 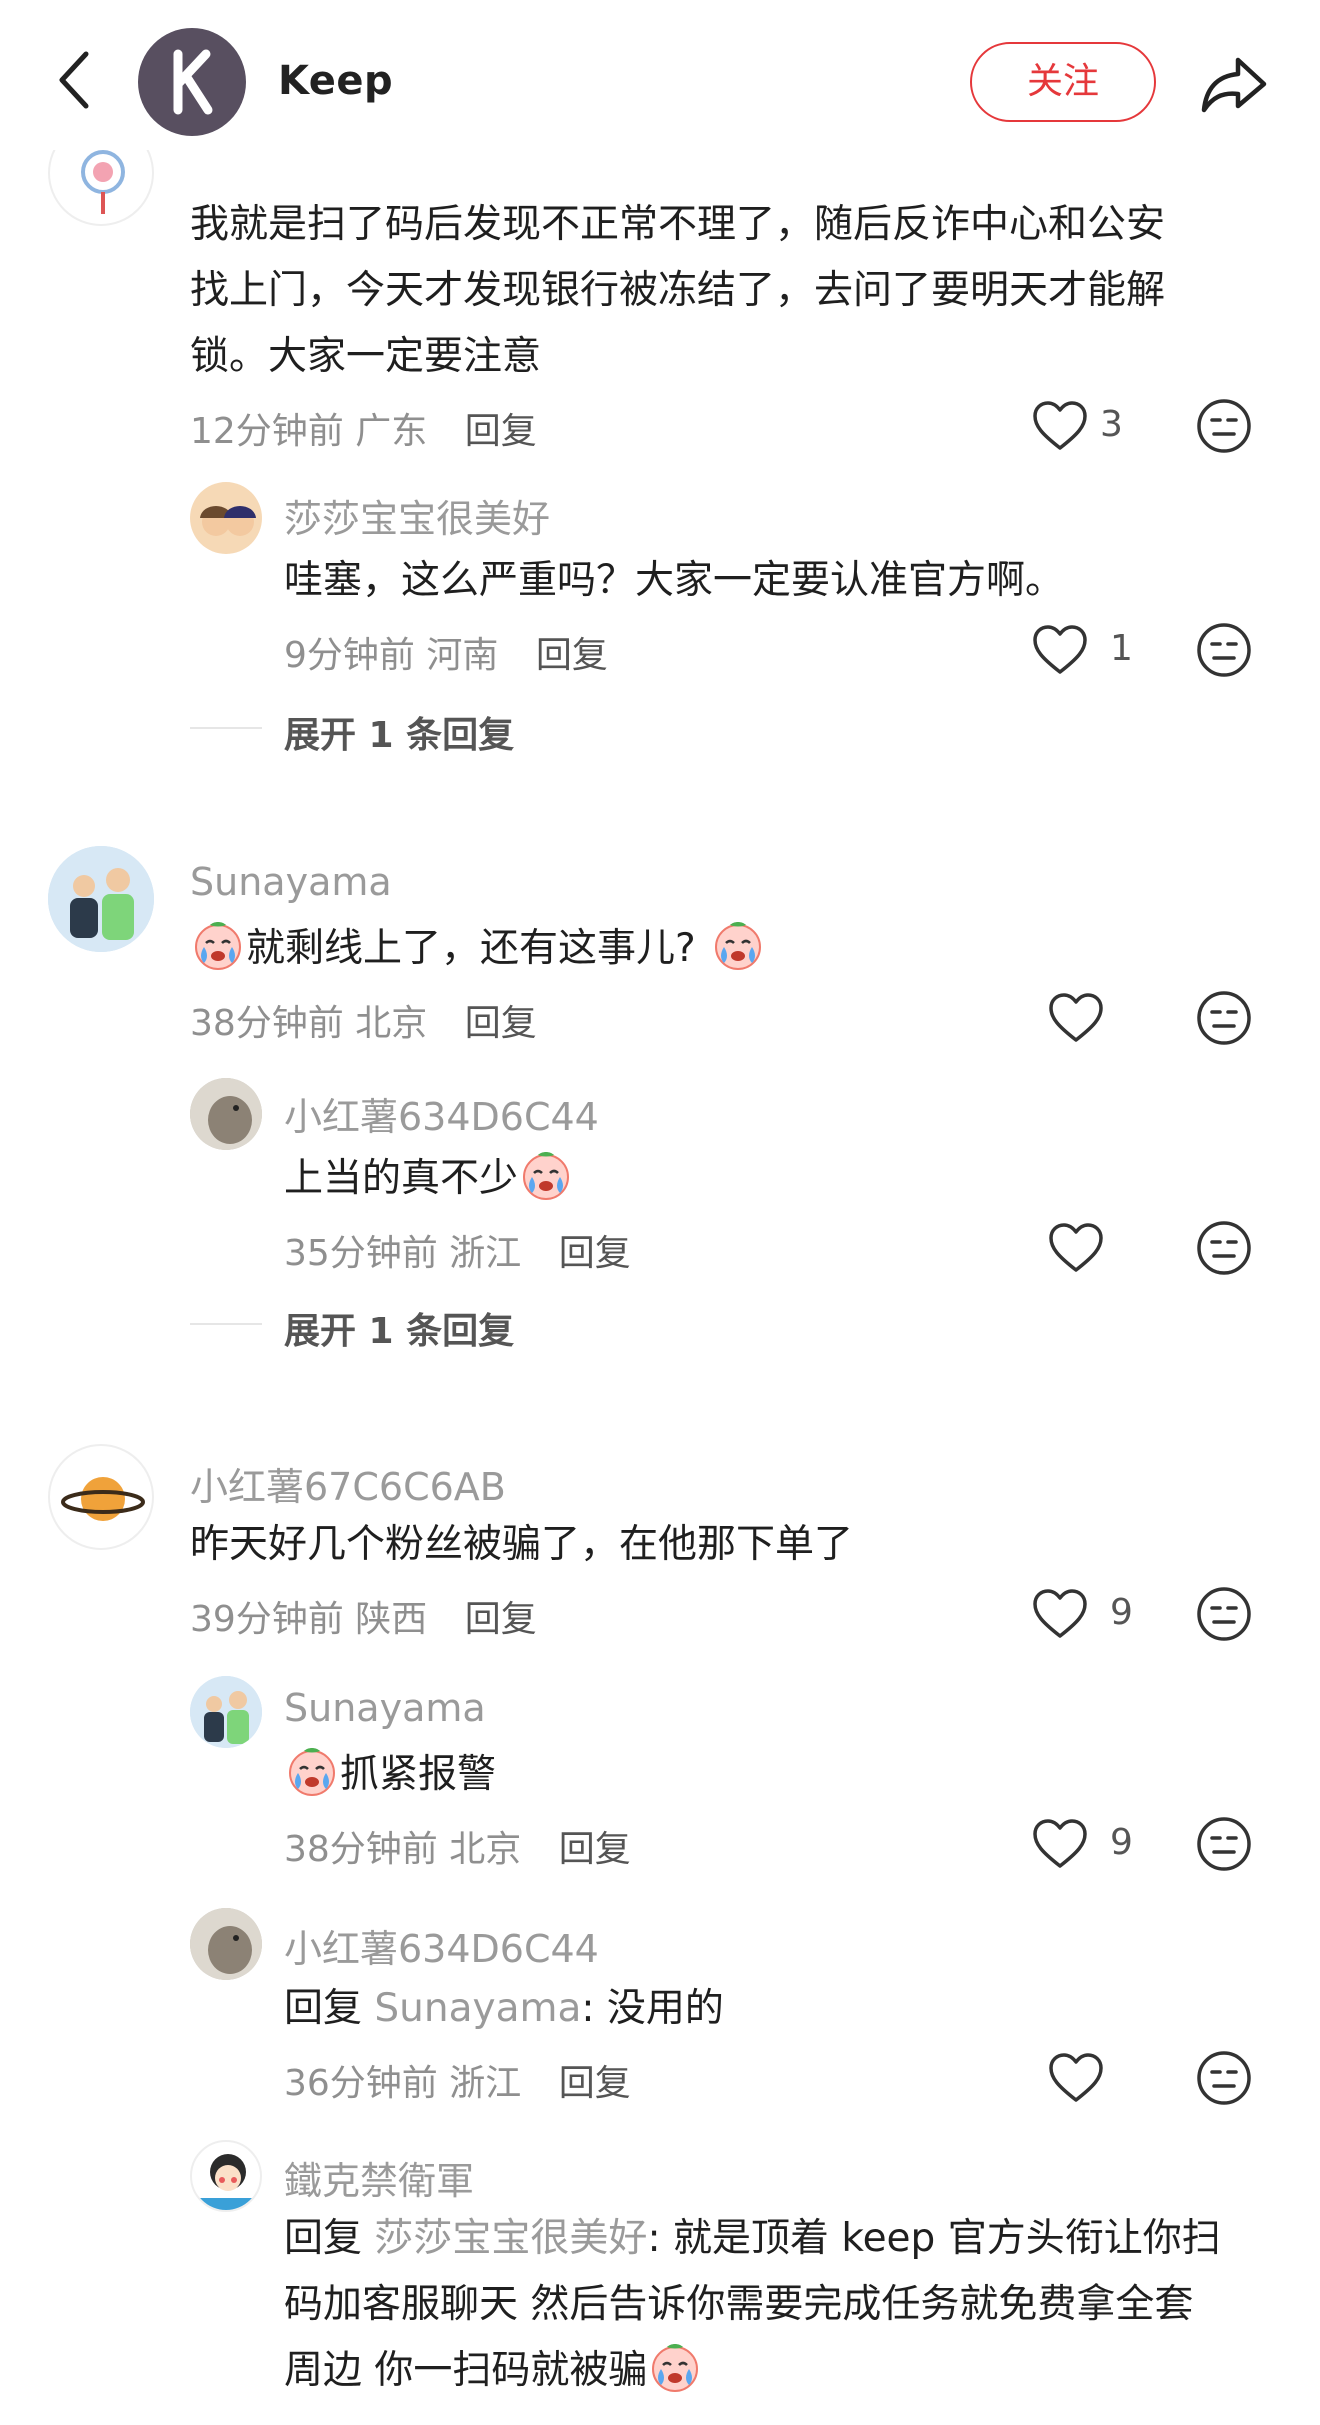 I want to click on reply-text: 码加客服聊天 然后告诉你需要完成任务就免费拿全套, so click(x=739, y=2304).